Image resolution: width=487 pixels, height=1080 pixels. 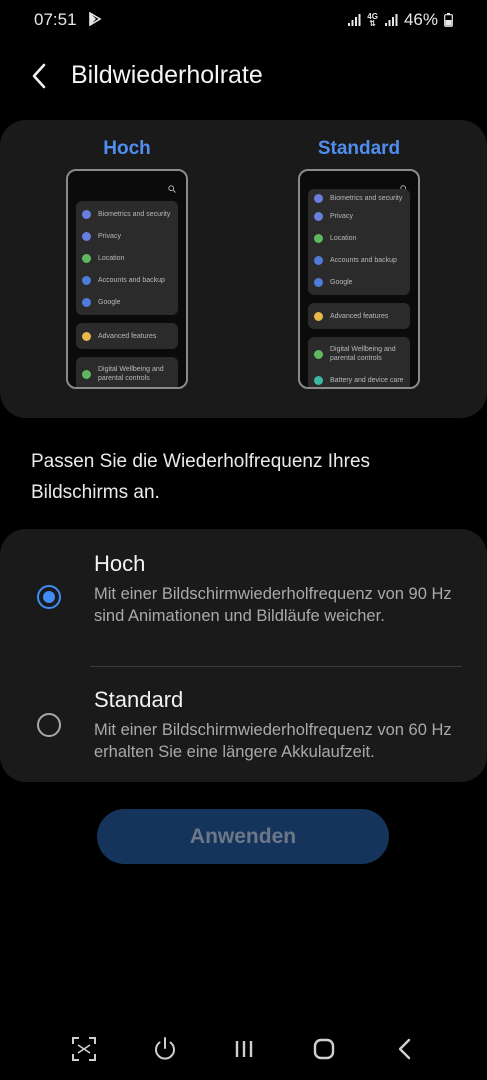 I want to click on play-store-icon, so click(x=95, y=19).